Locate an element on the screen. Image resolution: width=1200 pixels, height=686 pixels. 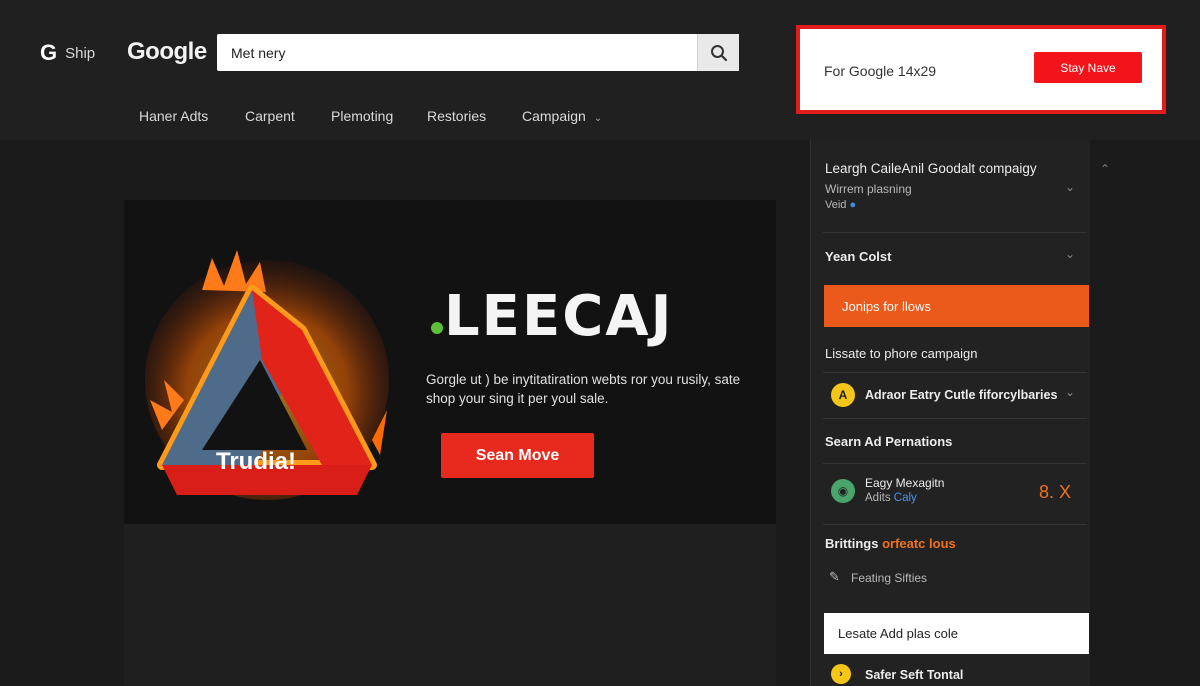
search-button is located at coordinates (718, 52).